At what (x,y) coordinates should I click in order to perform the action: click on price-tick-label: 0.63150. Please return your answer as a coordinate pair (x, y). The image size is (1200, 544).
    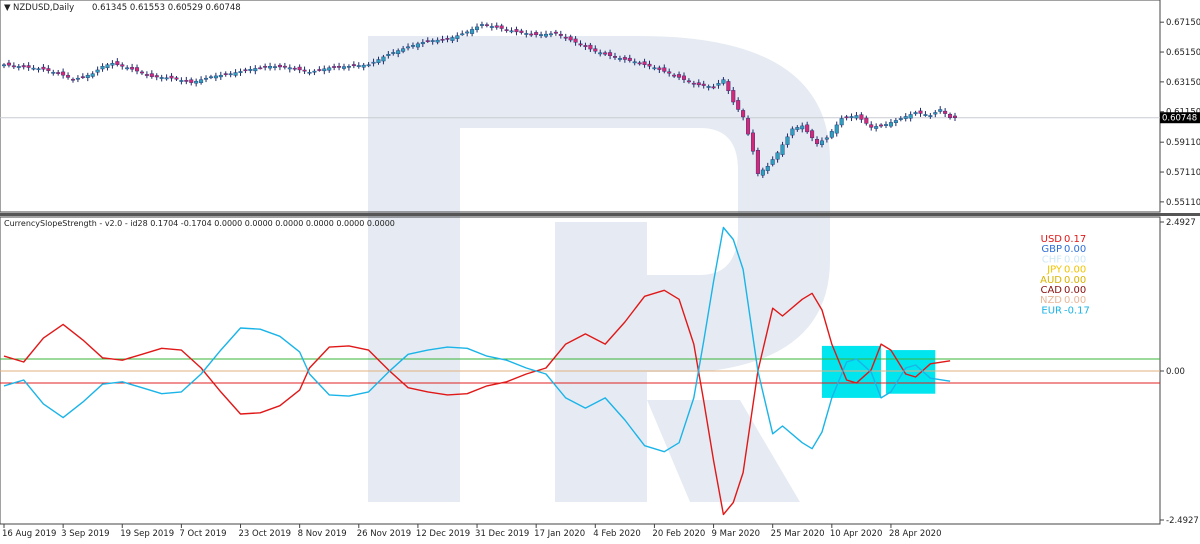
    Looking at the image, I should click on (1183, 83).